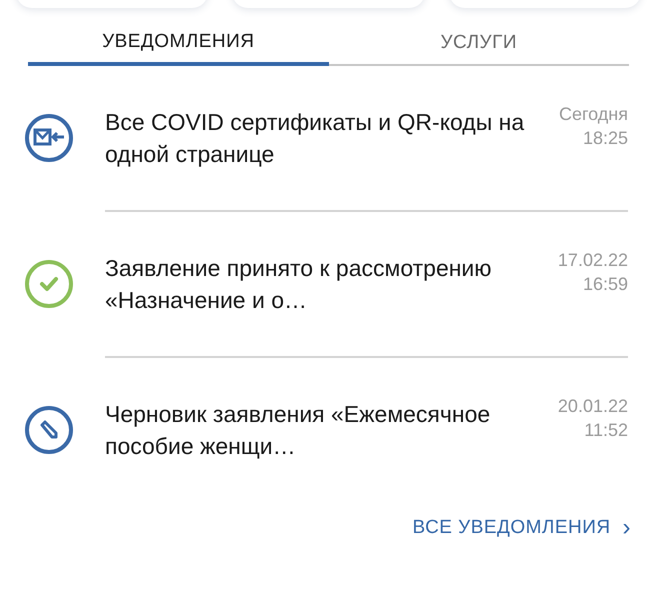 This screenshot has height=600, width=657. Describe the element at coordinates (606, 430) in the screenshot. I see `time-label: 11:52` at that location.